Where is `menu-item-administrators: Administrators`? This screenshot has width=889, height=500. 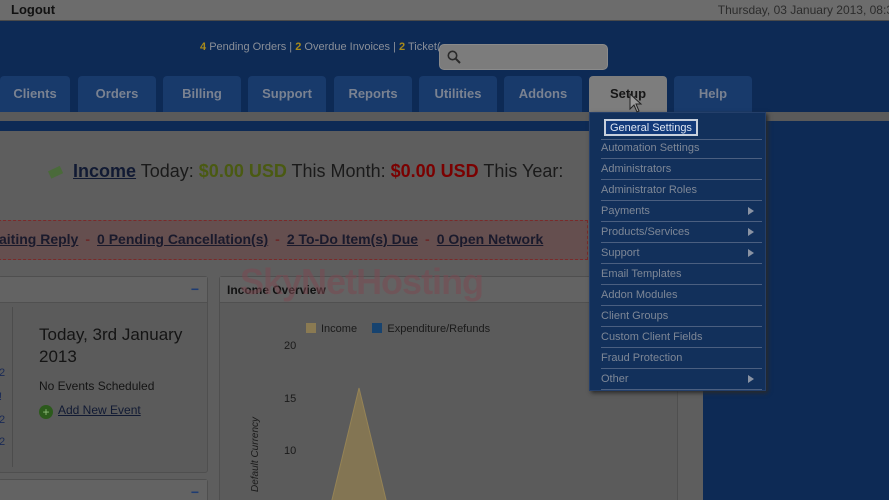
menu-item-administrators: Administrators is located at coordinates (681, 169).